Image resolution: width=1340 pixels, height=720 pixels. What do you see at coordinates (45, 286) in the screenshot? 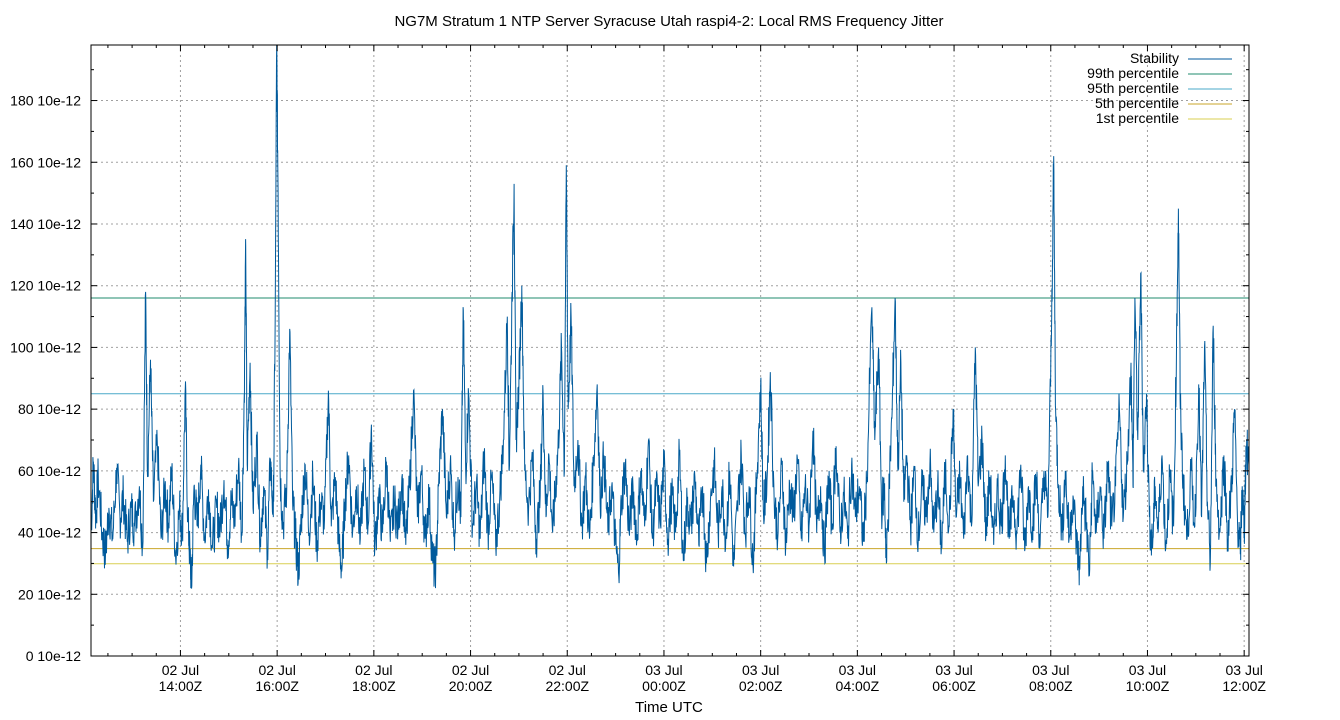
I see `y-tick-label: 120 10e-12` at bounding box center [45, 286].